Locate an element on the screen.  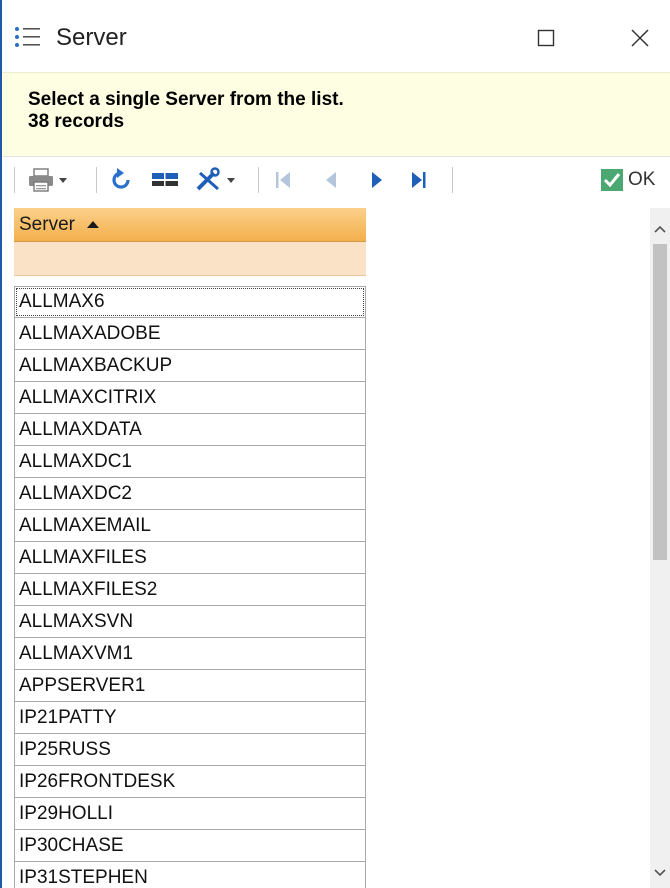
maximize-button is located at coordinates (546, 38).